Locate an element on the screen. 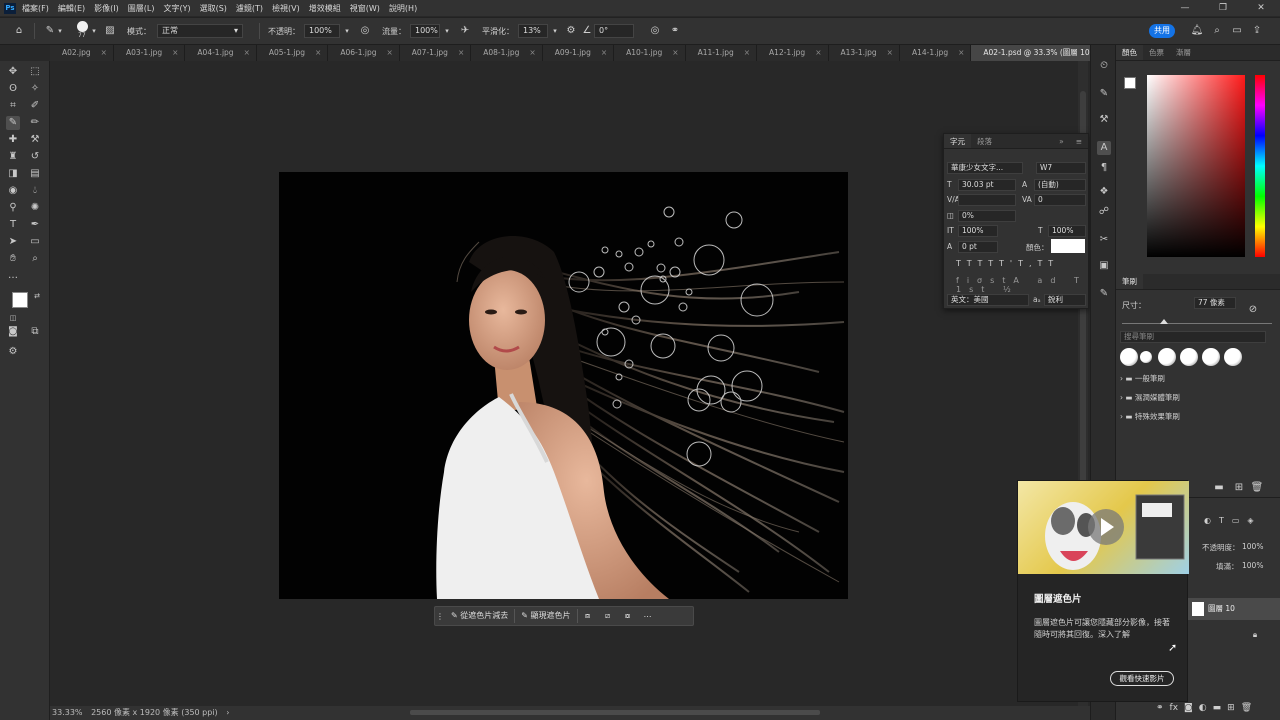  pen-tool-icon: ✒ is located at coordinates (35, 225).